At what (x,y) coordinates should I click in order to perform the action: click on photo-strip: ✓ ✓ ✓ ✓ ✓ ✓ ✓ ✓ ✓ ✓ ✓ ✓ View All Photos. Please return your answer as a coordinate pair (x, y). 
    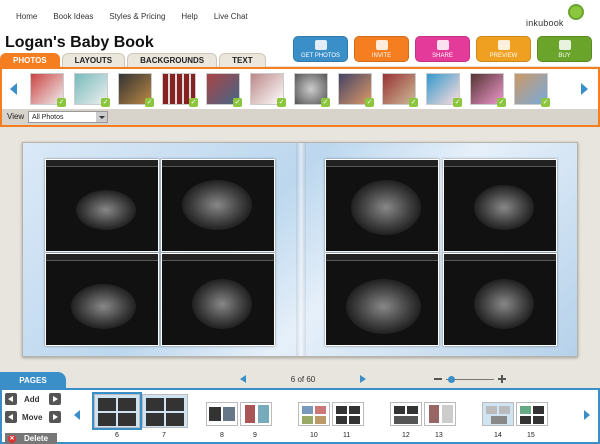
    Looking at the image, I should click on (300, 97).